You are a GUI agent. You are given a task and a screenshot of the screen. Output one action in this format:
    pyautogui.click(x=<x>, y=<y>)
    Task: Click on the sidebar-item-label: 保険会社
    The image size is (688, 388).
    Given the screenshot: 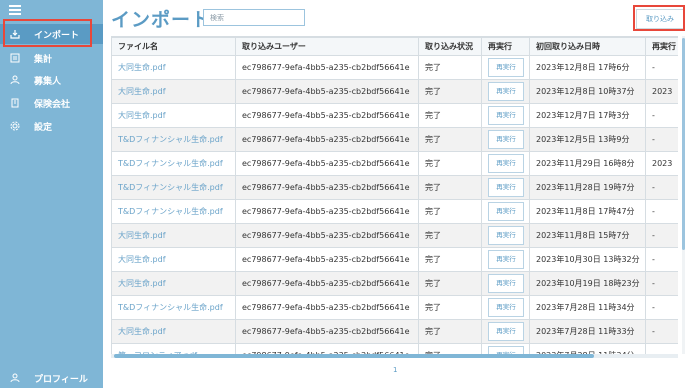 What is the action you would take?
    pyautogui.click(x=52, y=104)
    